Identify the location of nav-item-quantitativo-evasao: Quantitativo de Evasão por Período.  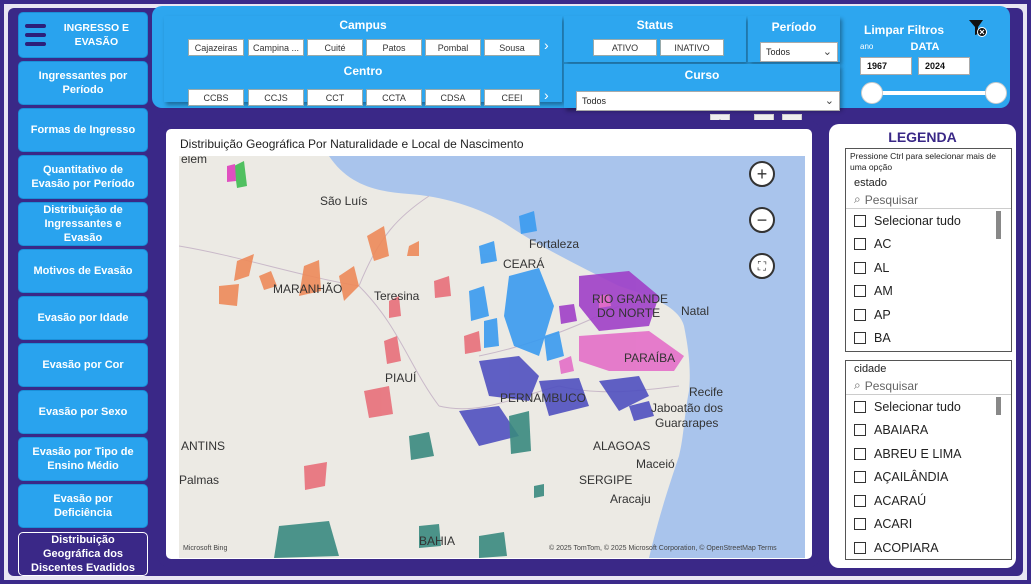
(83, 177).